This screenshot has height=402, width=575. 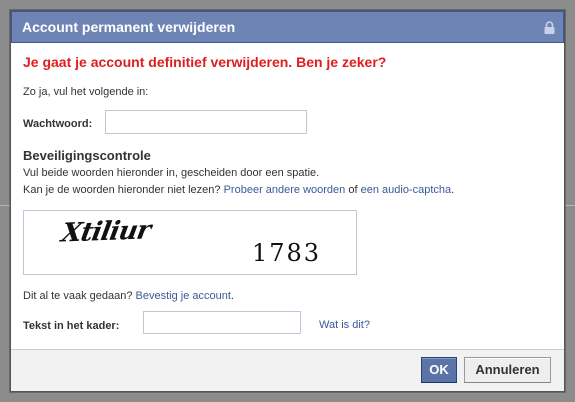 I want to click on cancel-button: Annuleren, so click(x=507, y=370).